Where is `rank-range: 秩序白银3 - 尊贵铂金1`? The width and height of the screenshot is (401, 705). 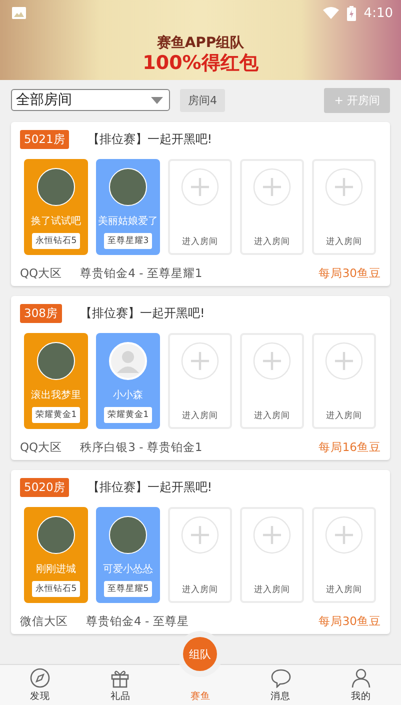 rank-range: 秩序白银3 - 尊贵铂金1 is located at coordinates (141, 447).